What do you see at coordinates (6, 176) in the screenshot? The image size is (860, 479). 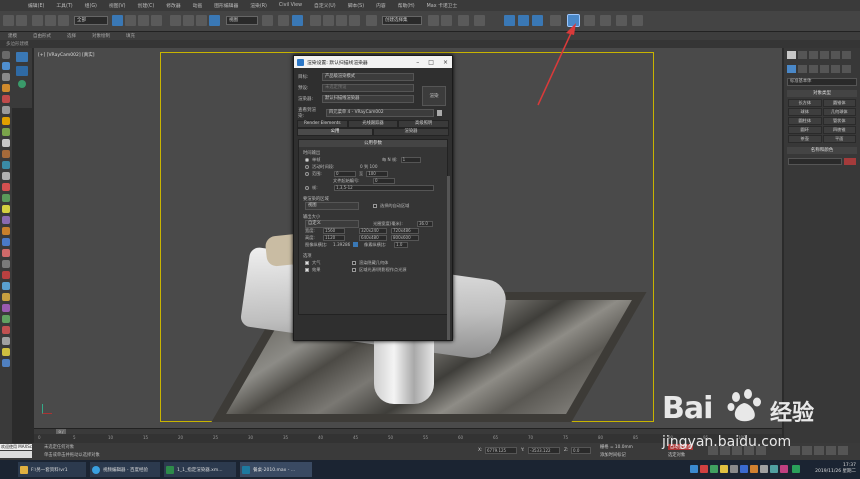 I see `cone-icon` at bounding box center [6, 176].